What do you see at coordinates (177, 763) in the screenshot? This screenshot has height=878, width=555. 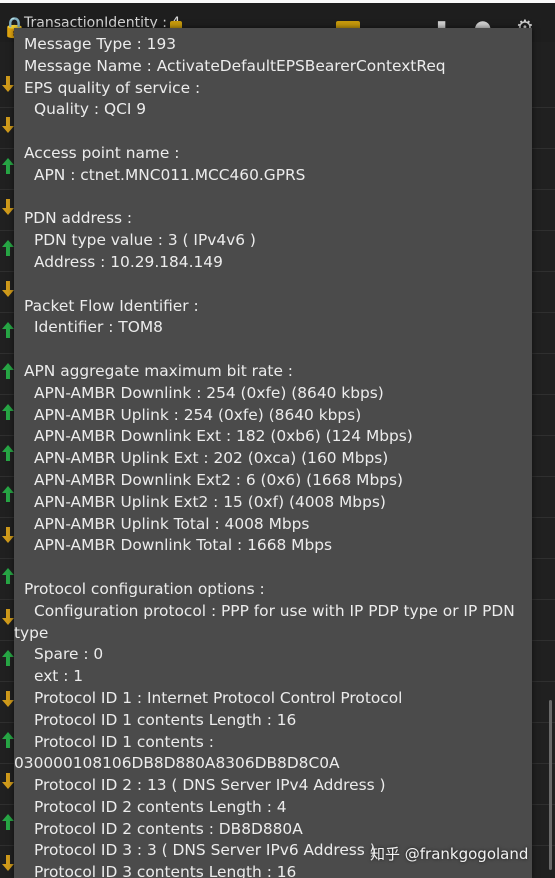 I see `detail-line: 030000108106DB8D880A8306DB8D8C0A` at bounding box center [177, 763].